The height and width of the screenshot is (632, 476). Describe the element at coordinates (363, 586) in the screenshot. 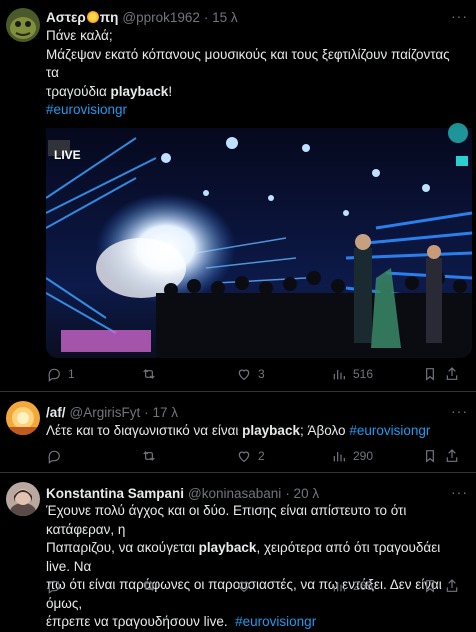

I see `view-count: 265` at that location.